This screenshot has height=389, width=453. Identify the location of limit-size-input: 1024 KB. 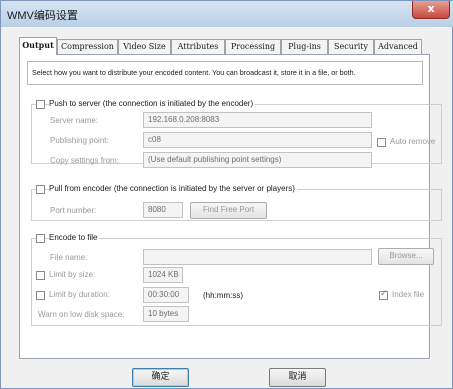
(163, 275).